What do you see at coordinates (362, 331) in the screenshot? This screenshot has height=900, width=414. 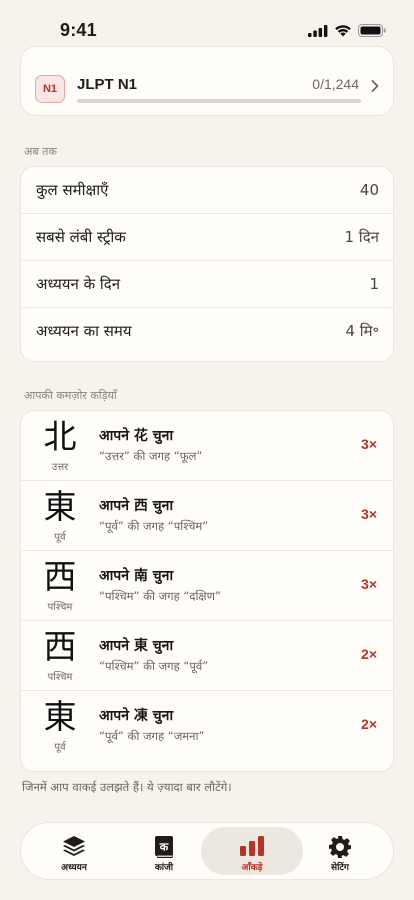 I see `stat-value: 4 मि॰` at bounding box center [362, 331].